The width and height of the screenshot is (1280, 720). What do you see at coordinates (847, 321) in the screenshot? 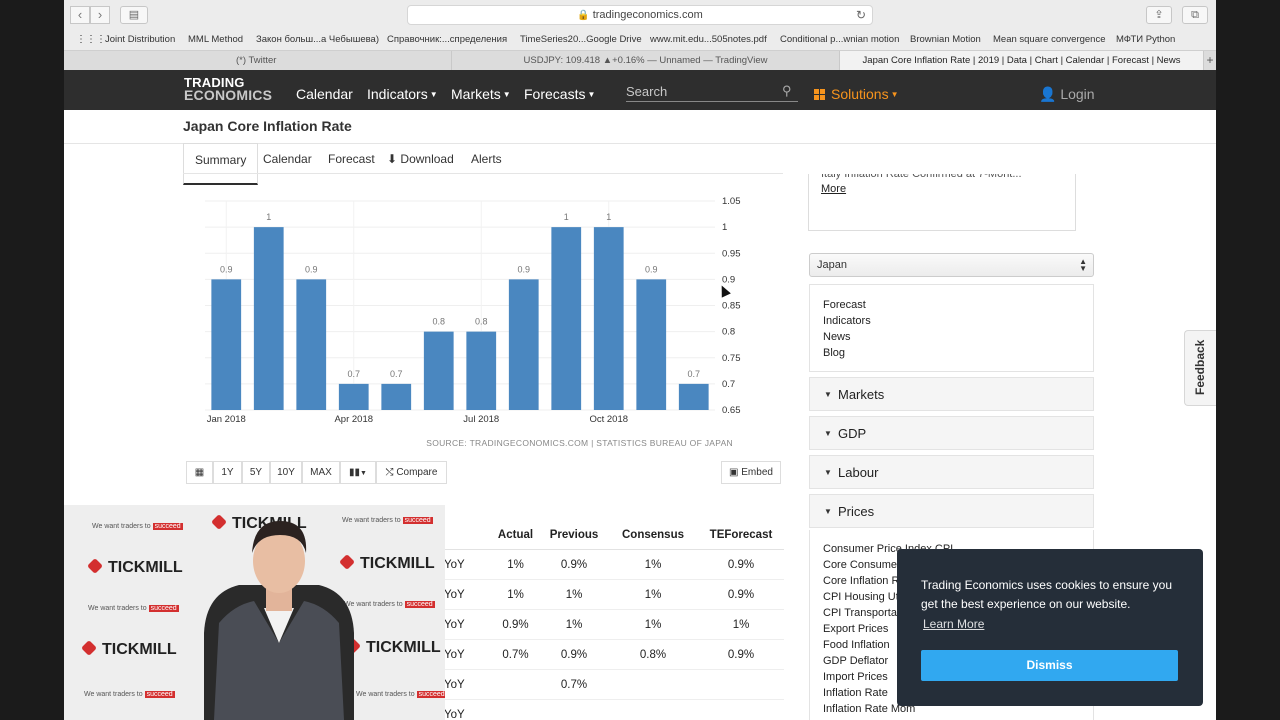
I see `quicklink-indicators: Indicators` at bounding box center [847, 321].